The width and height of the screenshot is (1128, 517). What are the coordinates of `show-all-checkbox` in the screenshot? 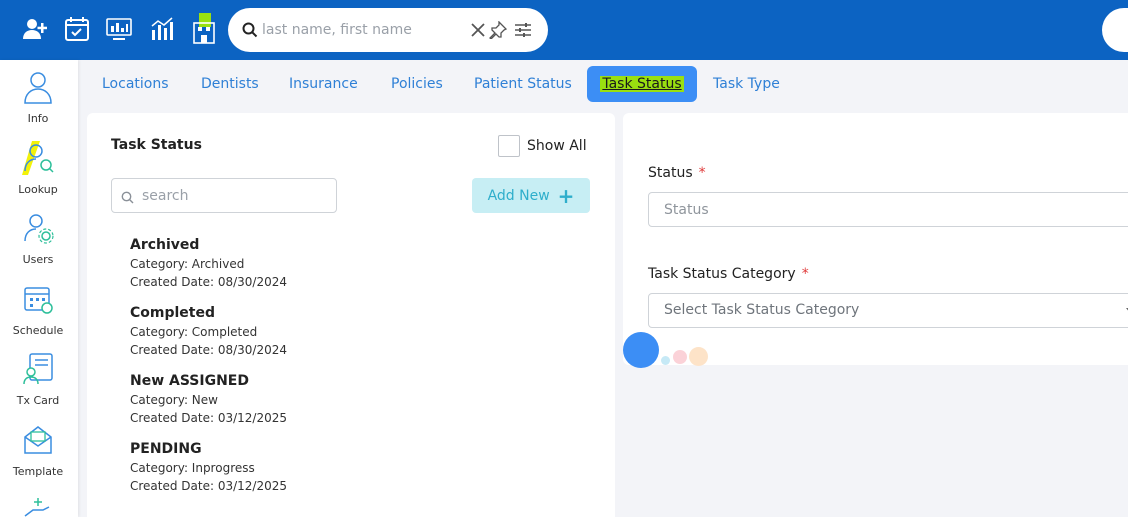 It's located at (509, 146).